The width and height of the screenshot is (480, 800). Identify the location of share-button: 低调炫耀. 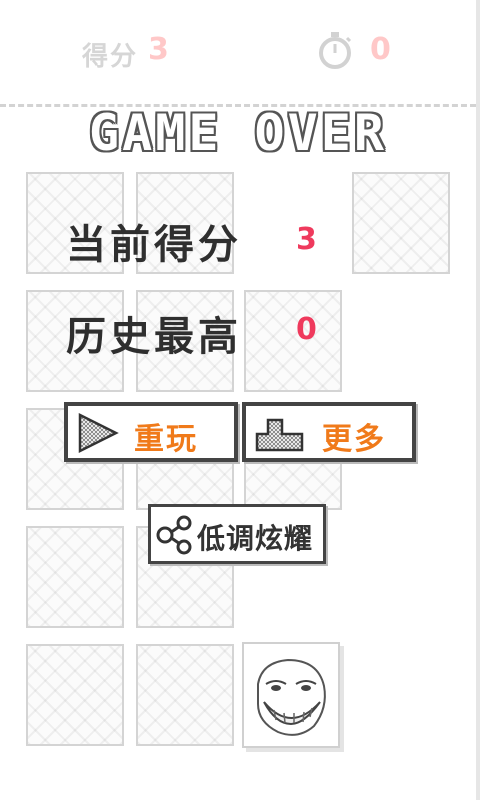
(237, 534).